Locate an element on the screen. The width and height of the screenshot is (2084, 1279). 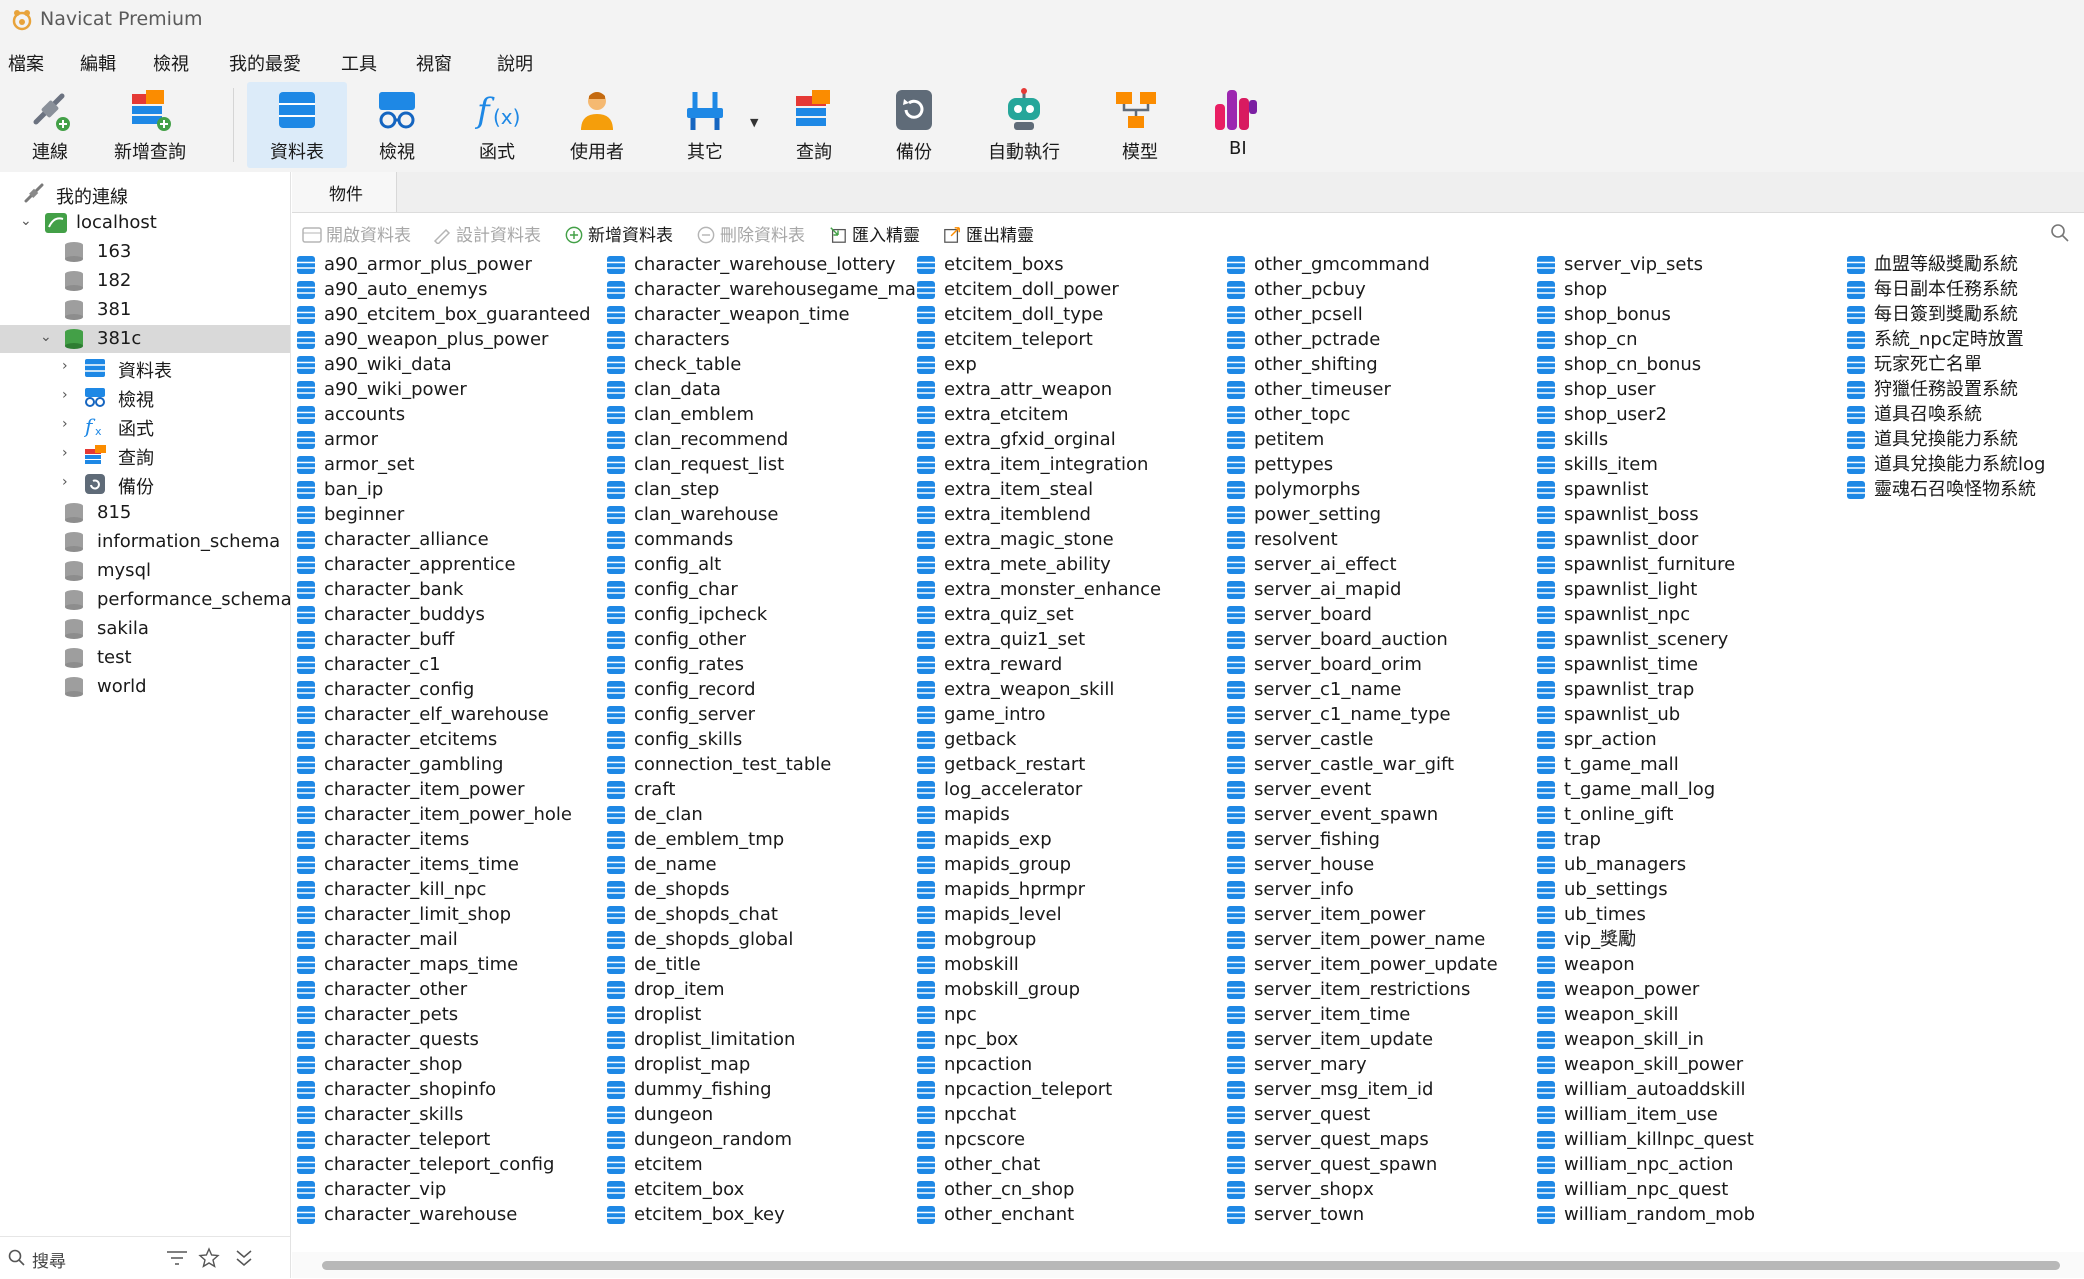
bi-icon is located at coordinates (1236, 110).